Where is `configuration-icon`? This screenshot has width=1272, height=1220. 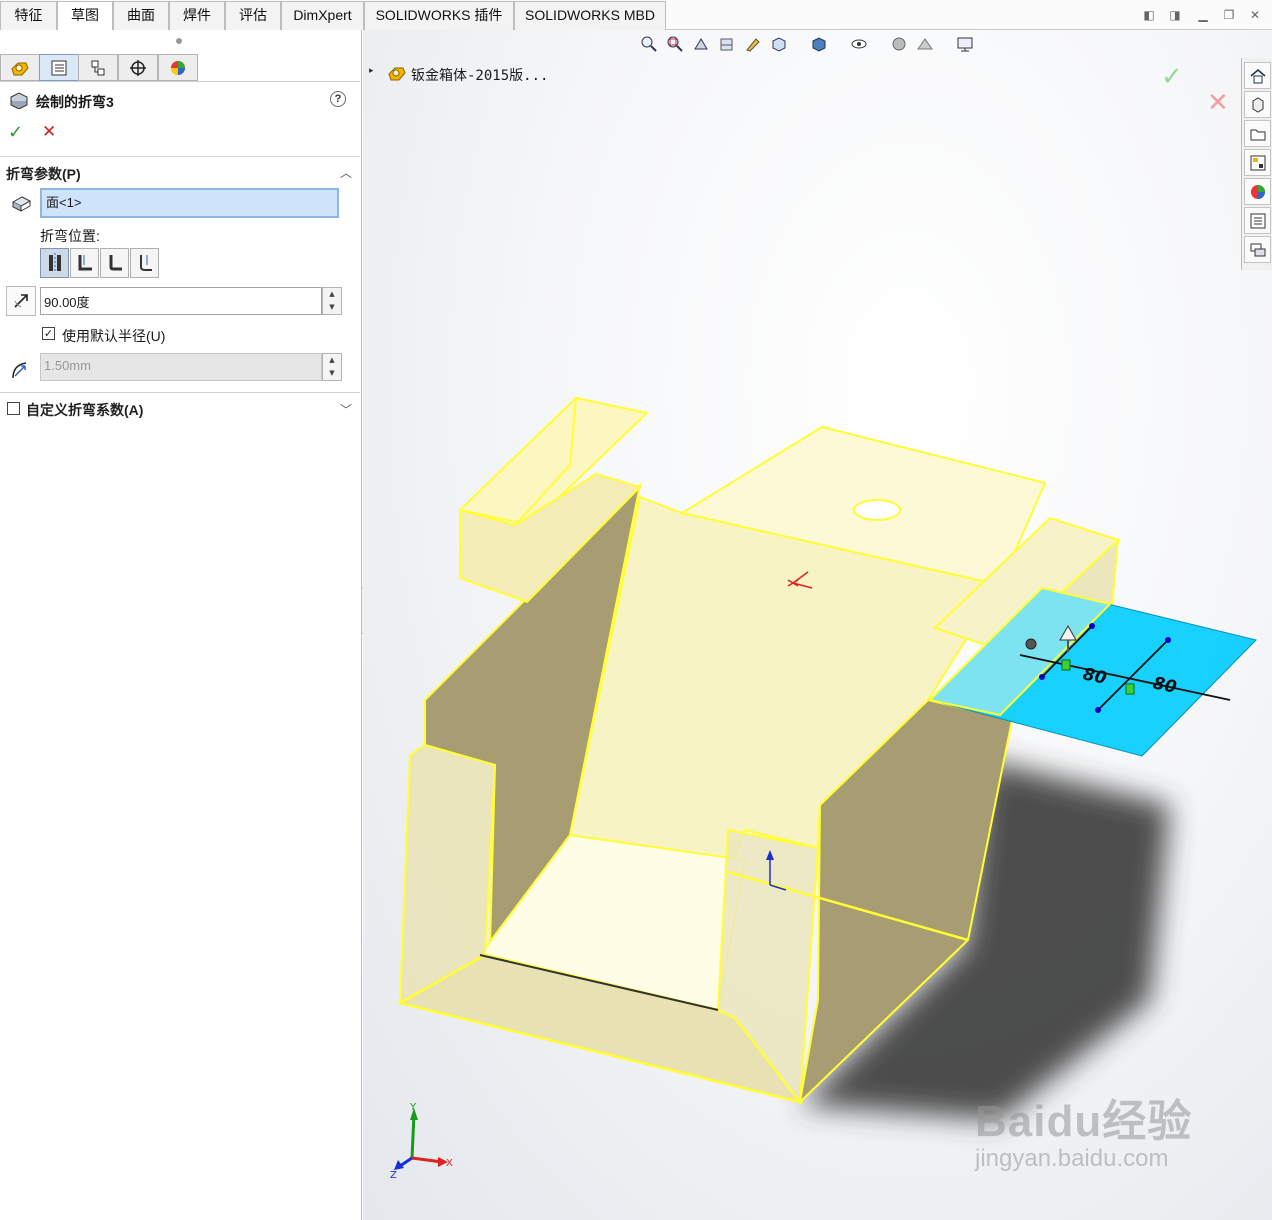
configuration-icon is located at coordinates (98, 67).